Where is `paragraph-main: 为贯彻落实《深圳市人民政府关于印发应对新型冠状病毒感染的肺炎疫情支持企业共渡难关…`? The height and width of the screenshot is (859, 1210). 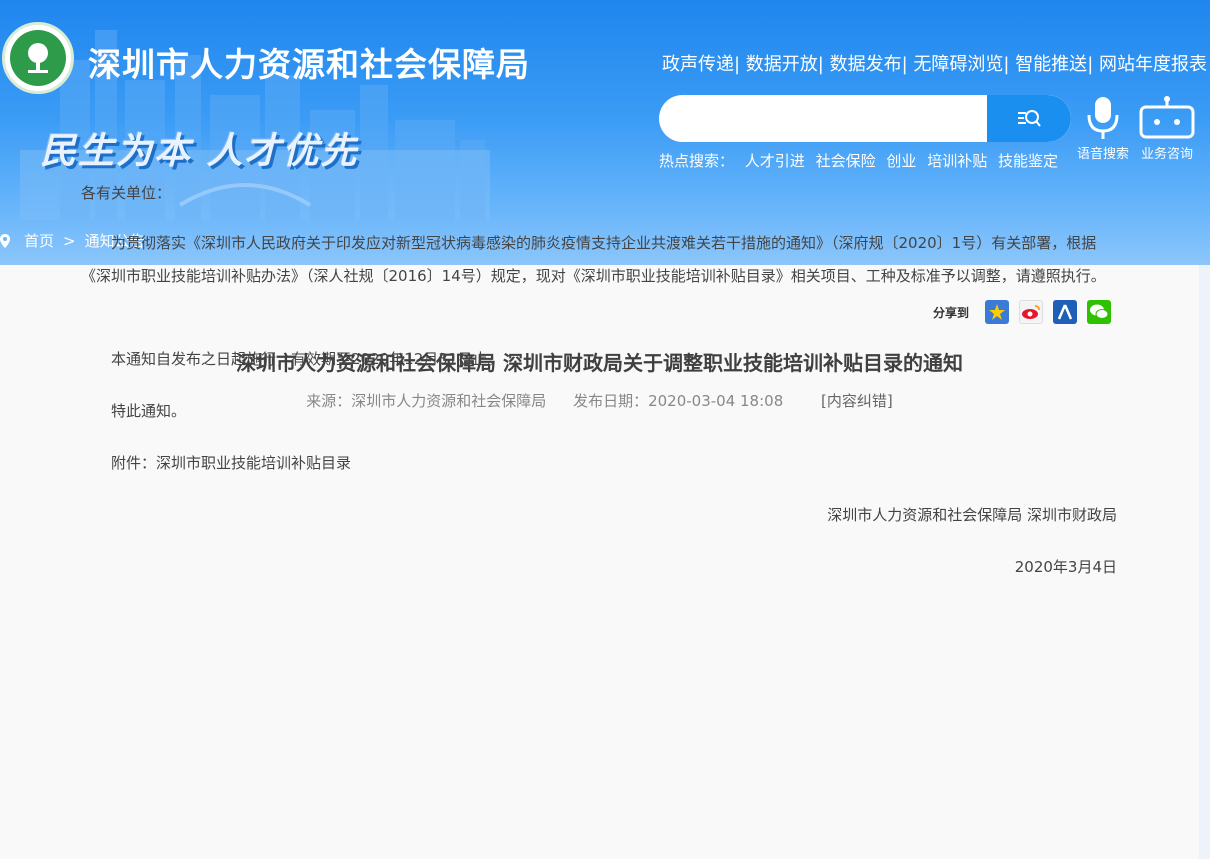 paragraph-main: 为贯彻落实《深圳市人民政府关于印发应对新型冠状病毒感染的肺炎疫情支持企业共渡难关… is located at coordinates (593, 259).